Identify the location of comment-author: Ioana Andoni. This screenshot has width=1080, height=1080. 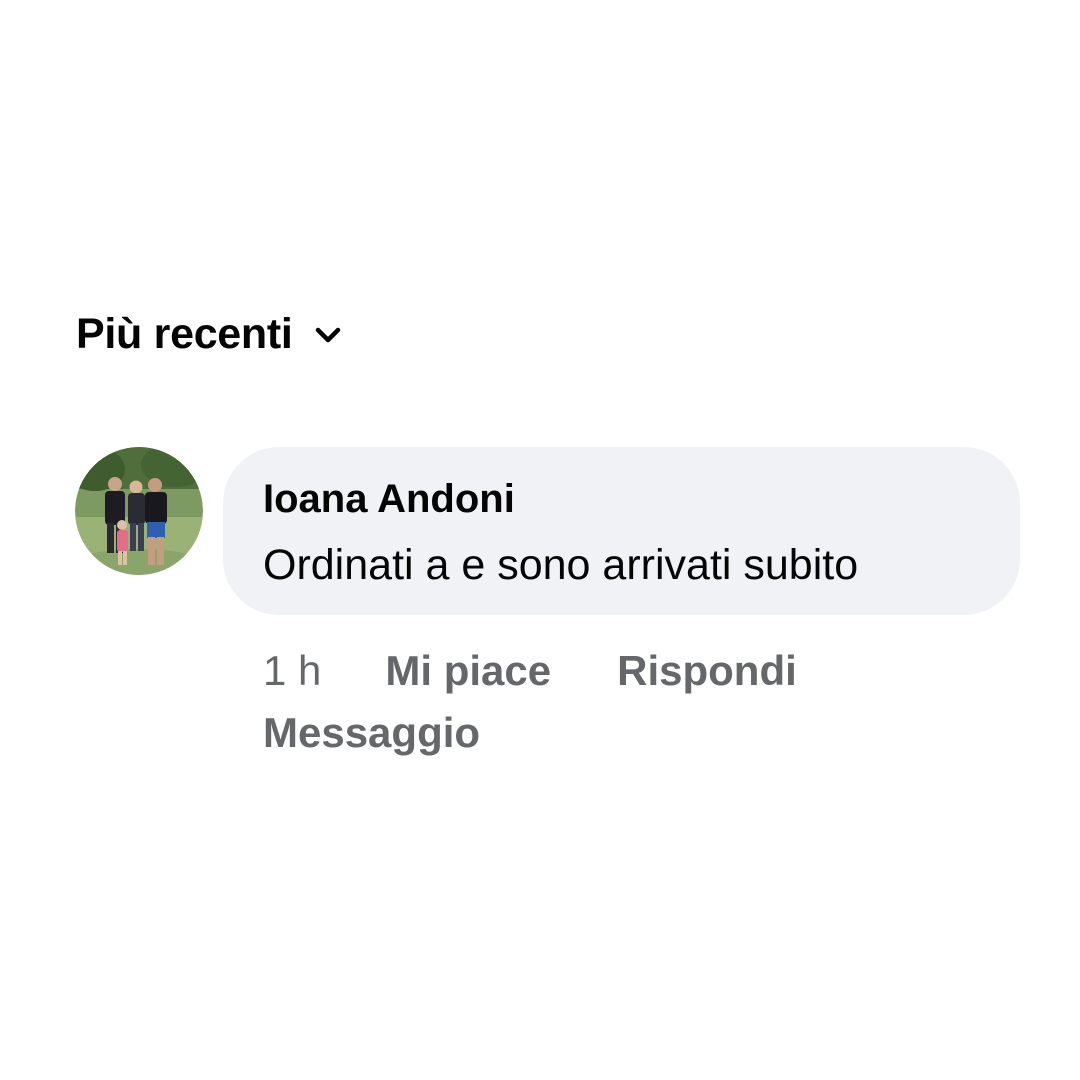
(621, 499).